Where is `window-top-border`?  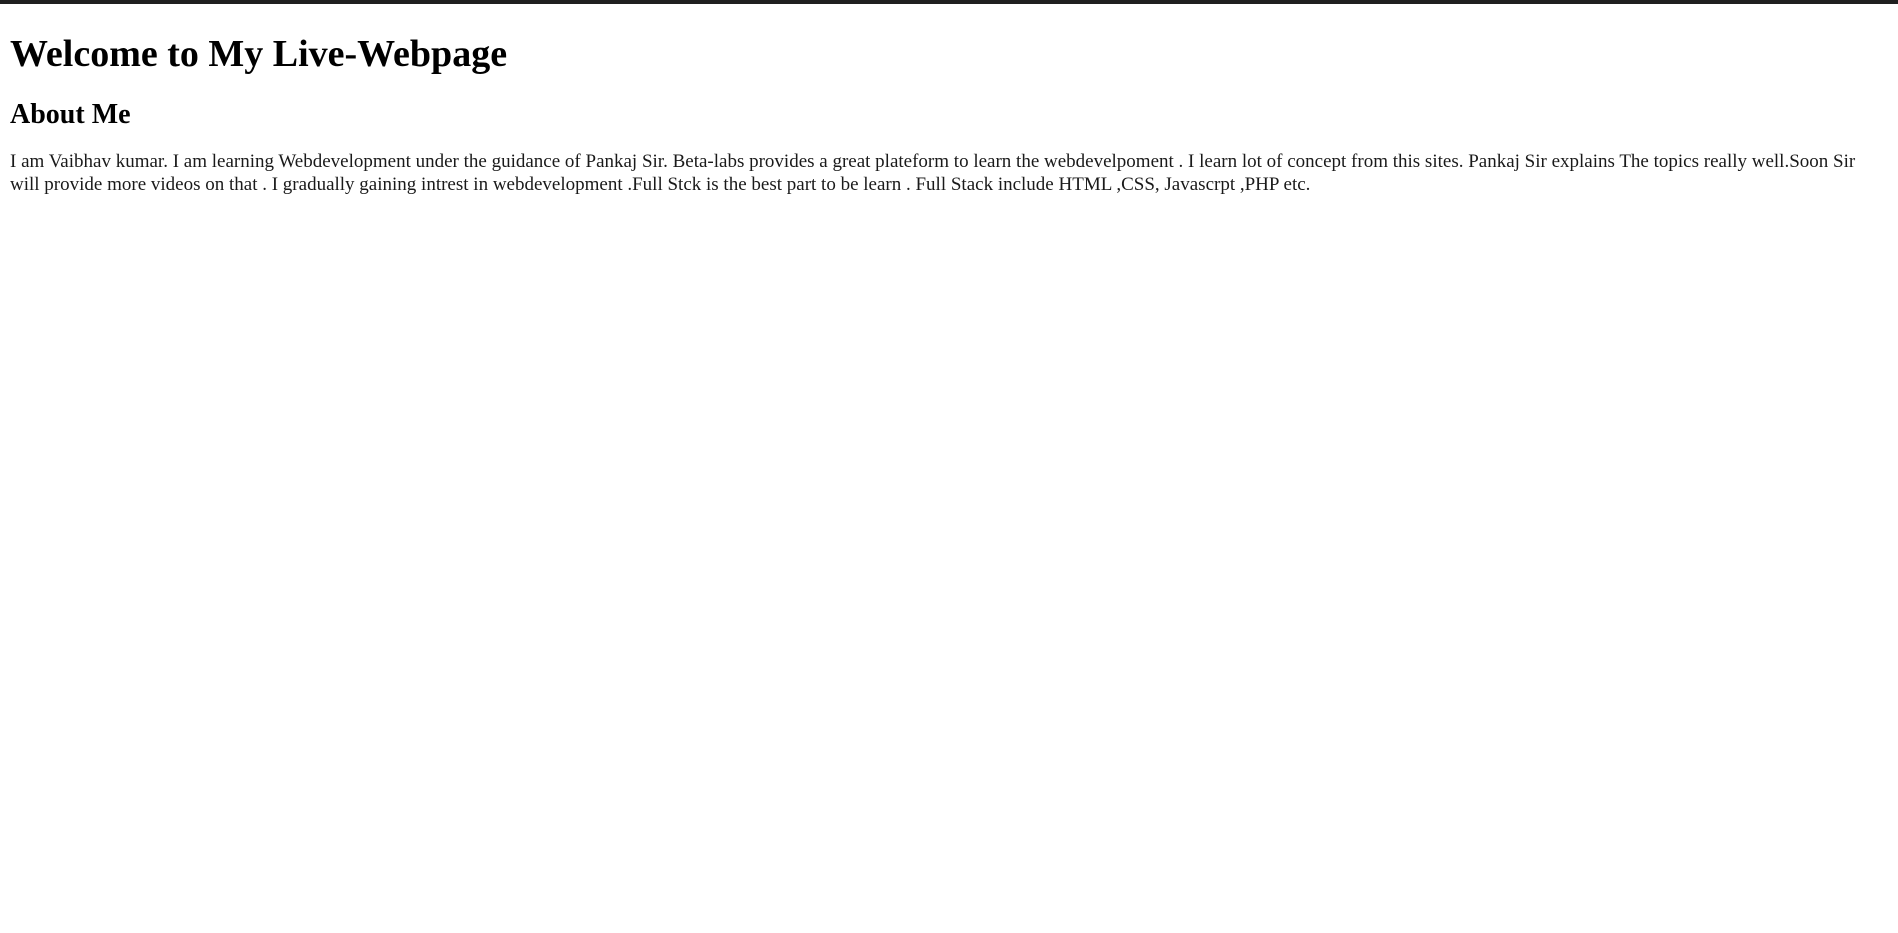 window-top-border is located at coordinates (949, 2).